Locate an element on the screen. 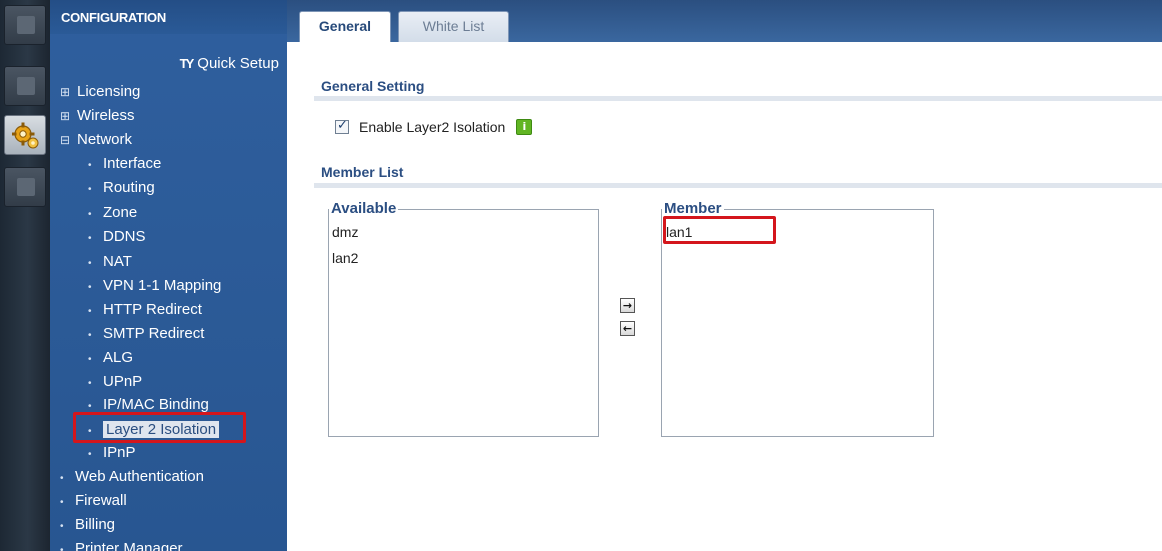  member-list-title: Member List is located at coordinates (362, 172).